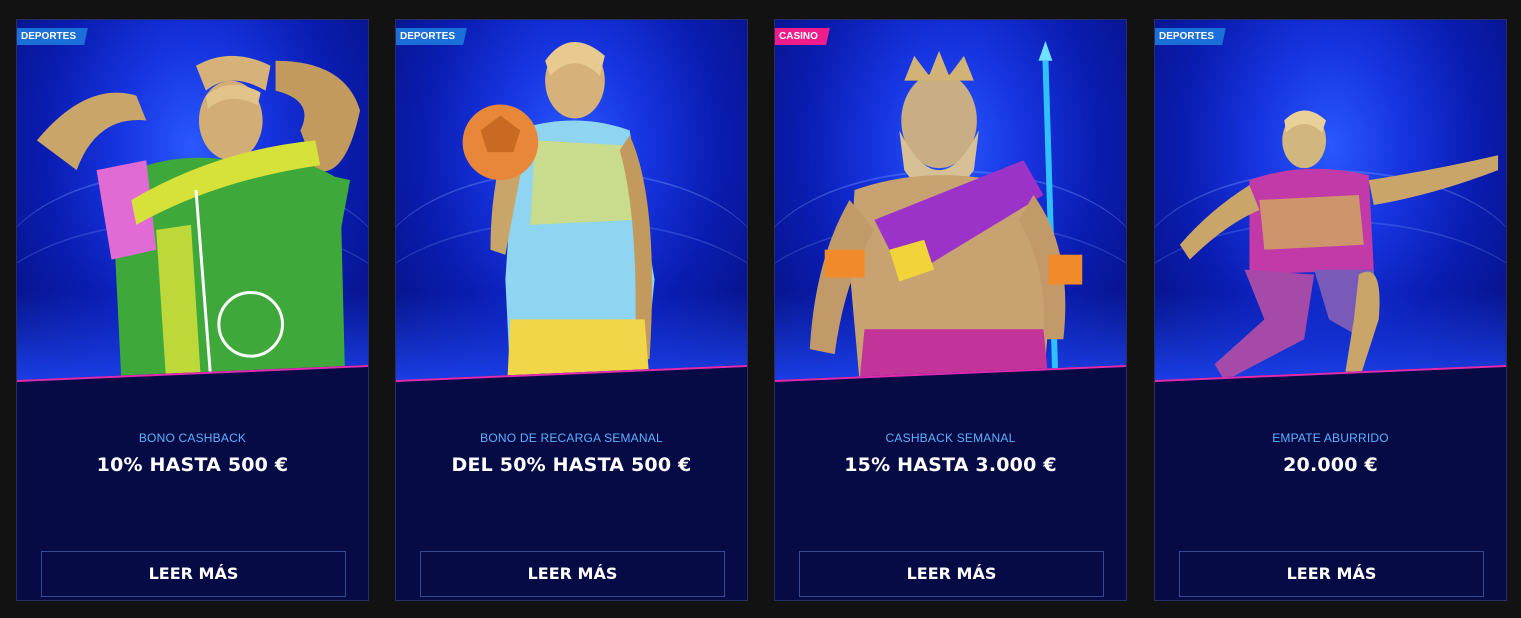 The width and height of the screenshot is (1521, 618). I want to click on promo-title: 20.000 €, so click(1330, 465).